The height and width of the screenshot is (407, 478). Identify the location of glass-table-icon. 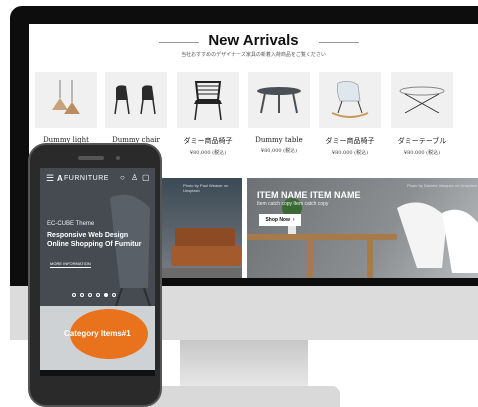
(422, 100).